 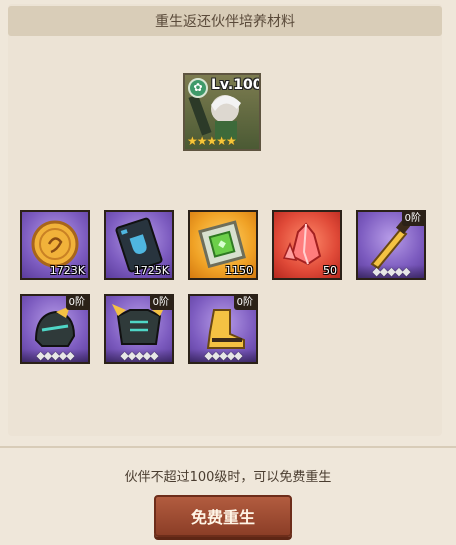 What do you see at coordinates (330, 270) in the screenshot?
I see `material-count: 50` at bounding box center [330, 270].